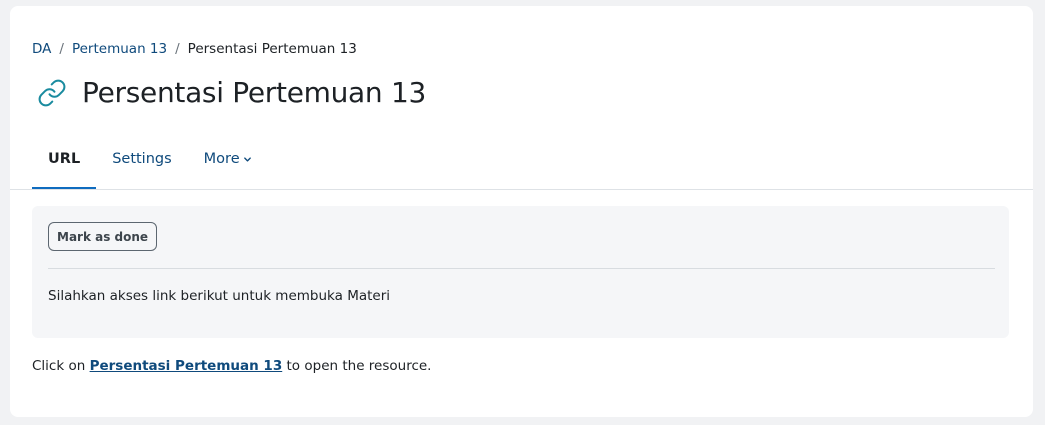 This screenshot has width=1045, height=425. Describe the element at coordinates (272, 49) in the screenshot. I see `breadcrumb-current: Persentasi Pertemuan 13` at that location.